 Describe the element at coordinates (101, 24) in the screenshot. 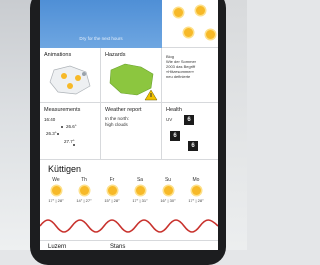

I see `weather-banner: Dry for the next hours` at that location.